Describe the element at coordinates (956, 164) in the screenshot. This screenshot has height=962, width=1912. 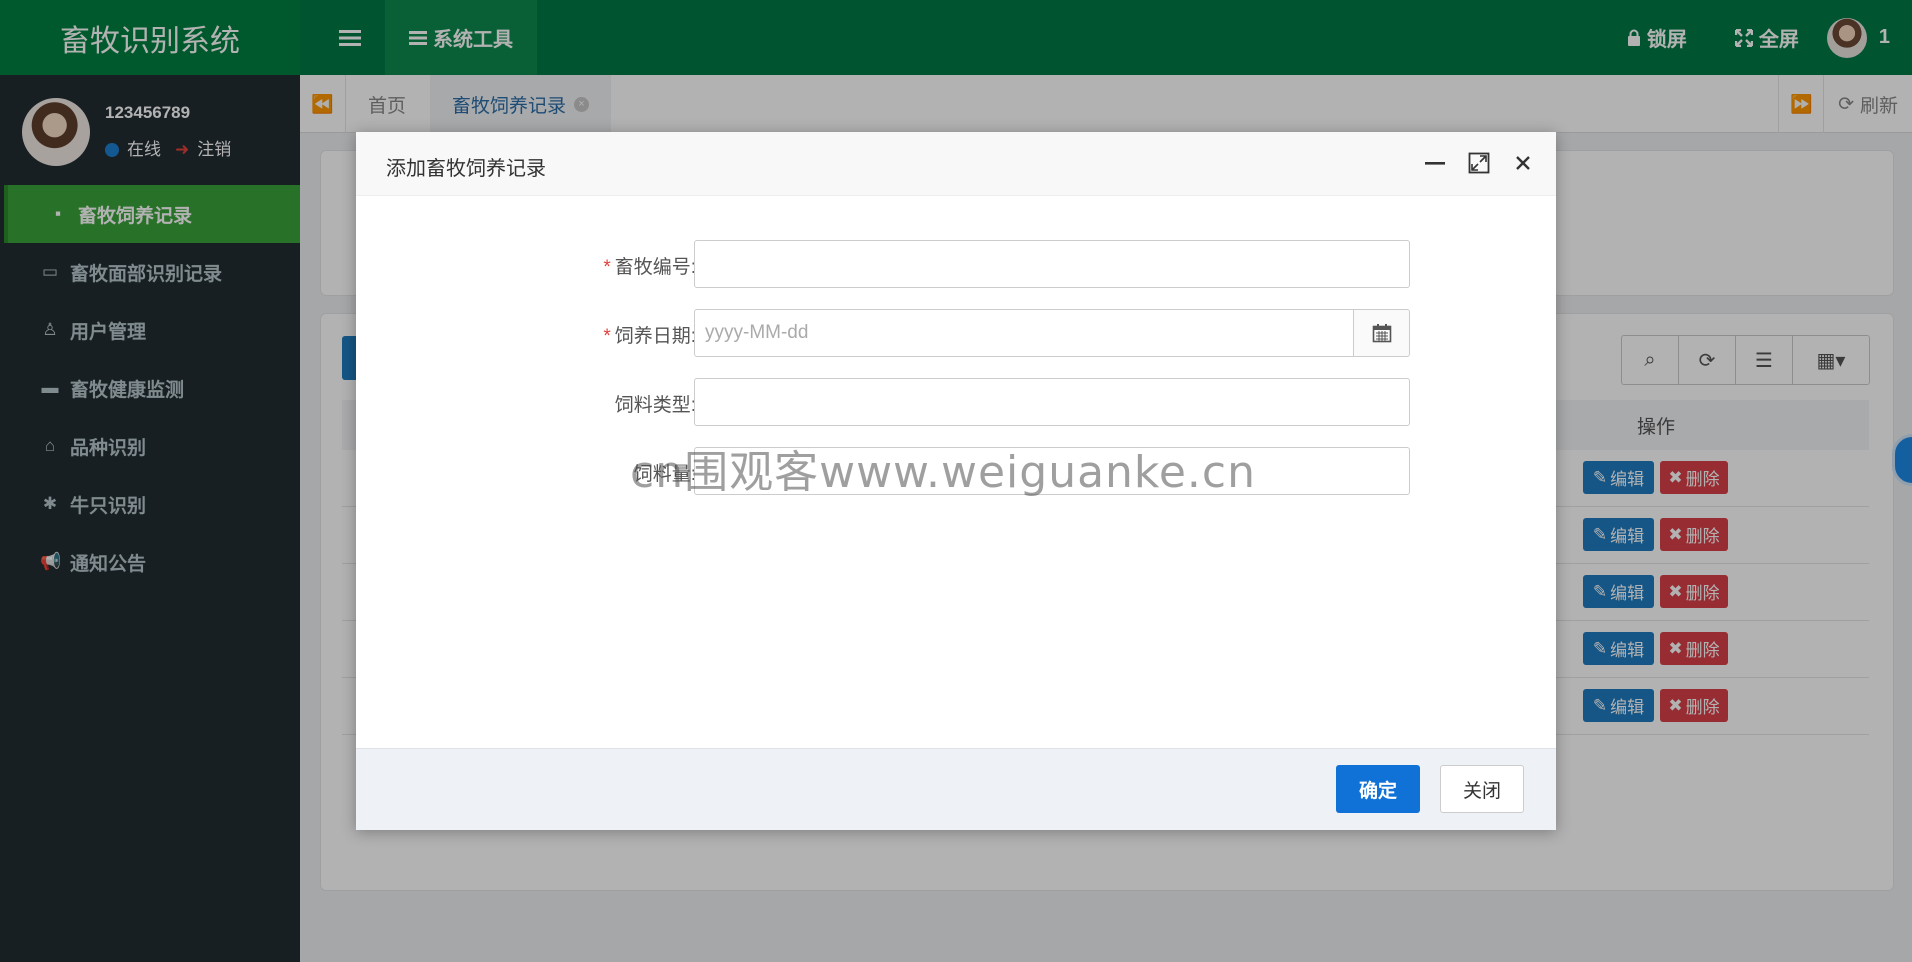
I see `dialog-header: 添加畜牧饲养记录` at that location.